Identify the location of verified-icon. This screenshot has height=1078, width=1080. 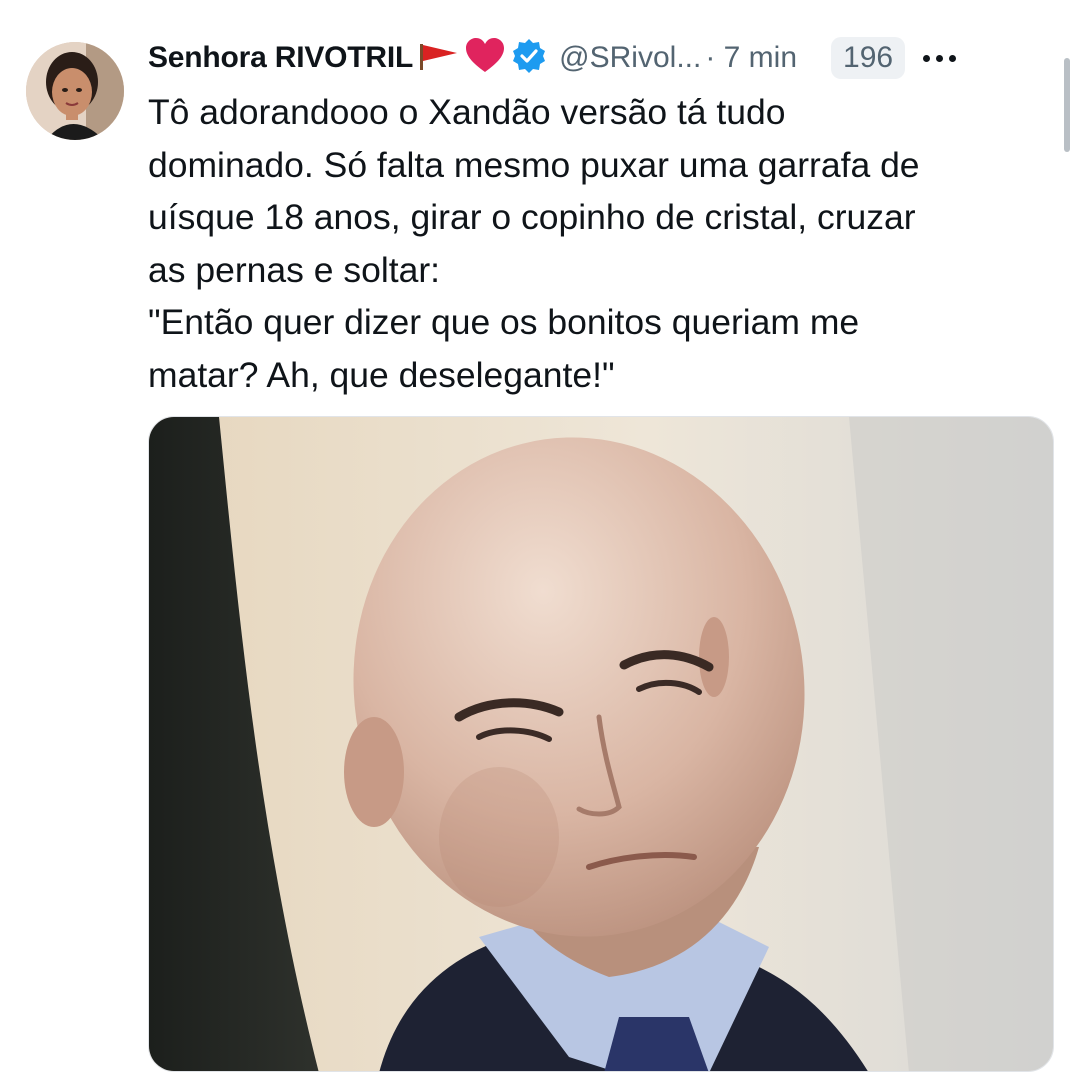
(529, 58).